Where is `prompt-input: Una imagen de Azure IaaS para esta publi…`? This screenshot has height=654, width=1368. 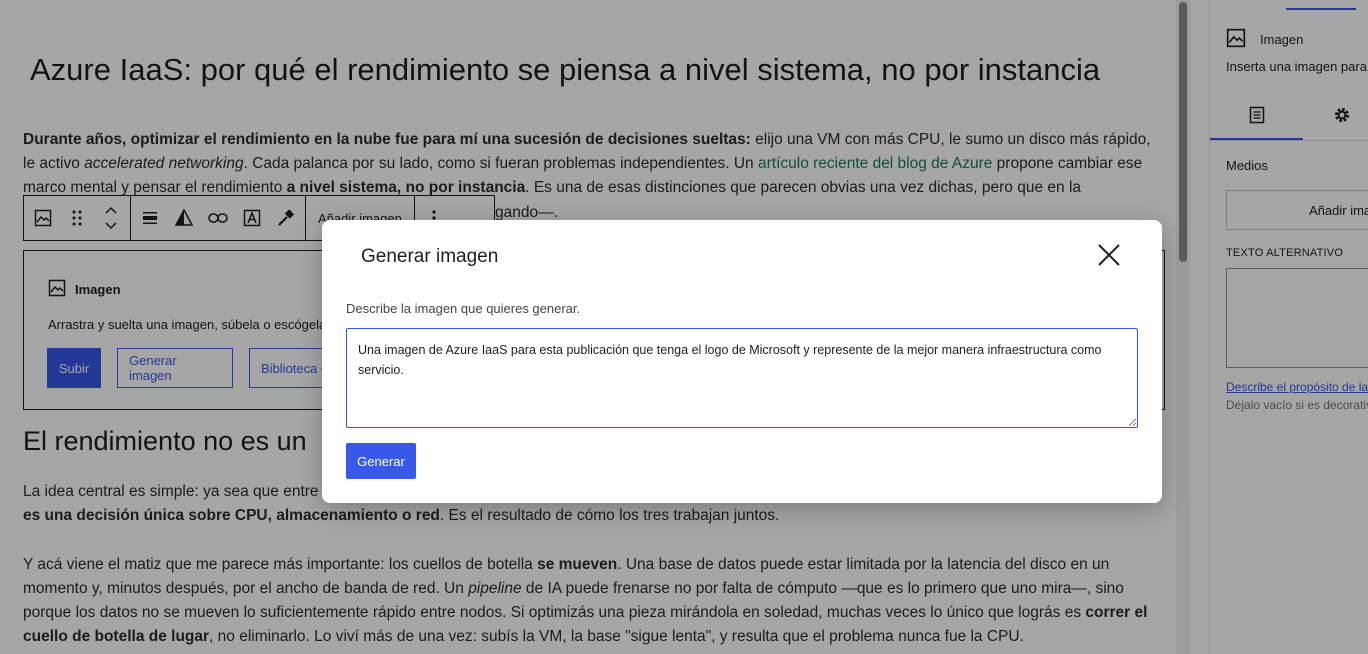 prompt-input: Una imagen de Azure IaaS para esta publi… is located at coordinates (742, 378).